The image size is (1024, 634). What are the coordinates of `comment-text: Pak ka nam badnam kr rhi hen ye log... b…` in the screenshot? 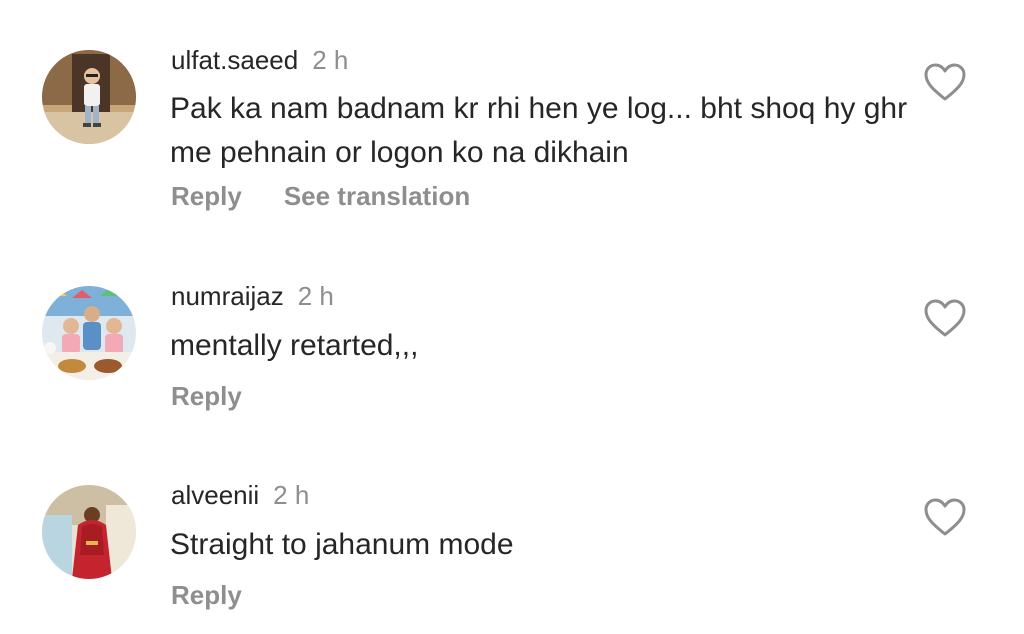 It's located at (539, 130).